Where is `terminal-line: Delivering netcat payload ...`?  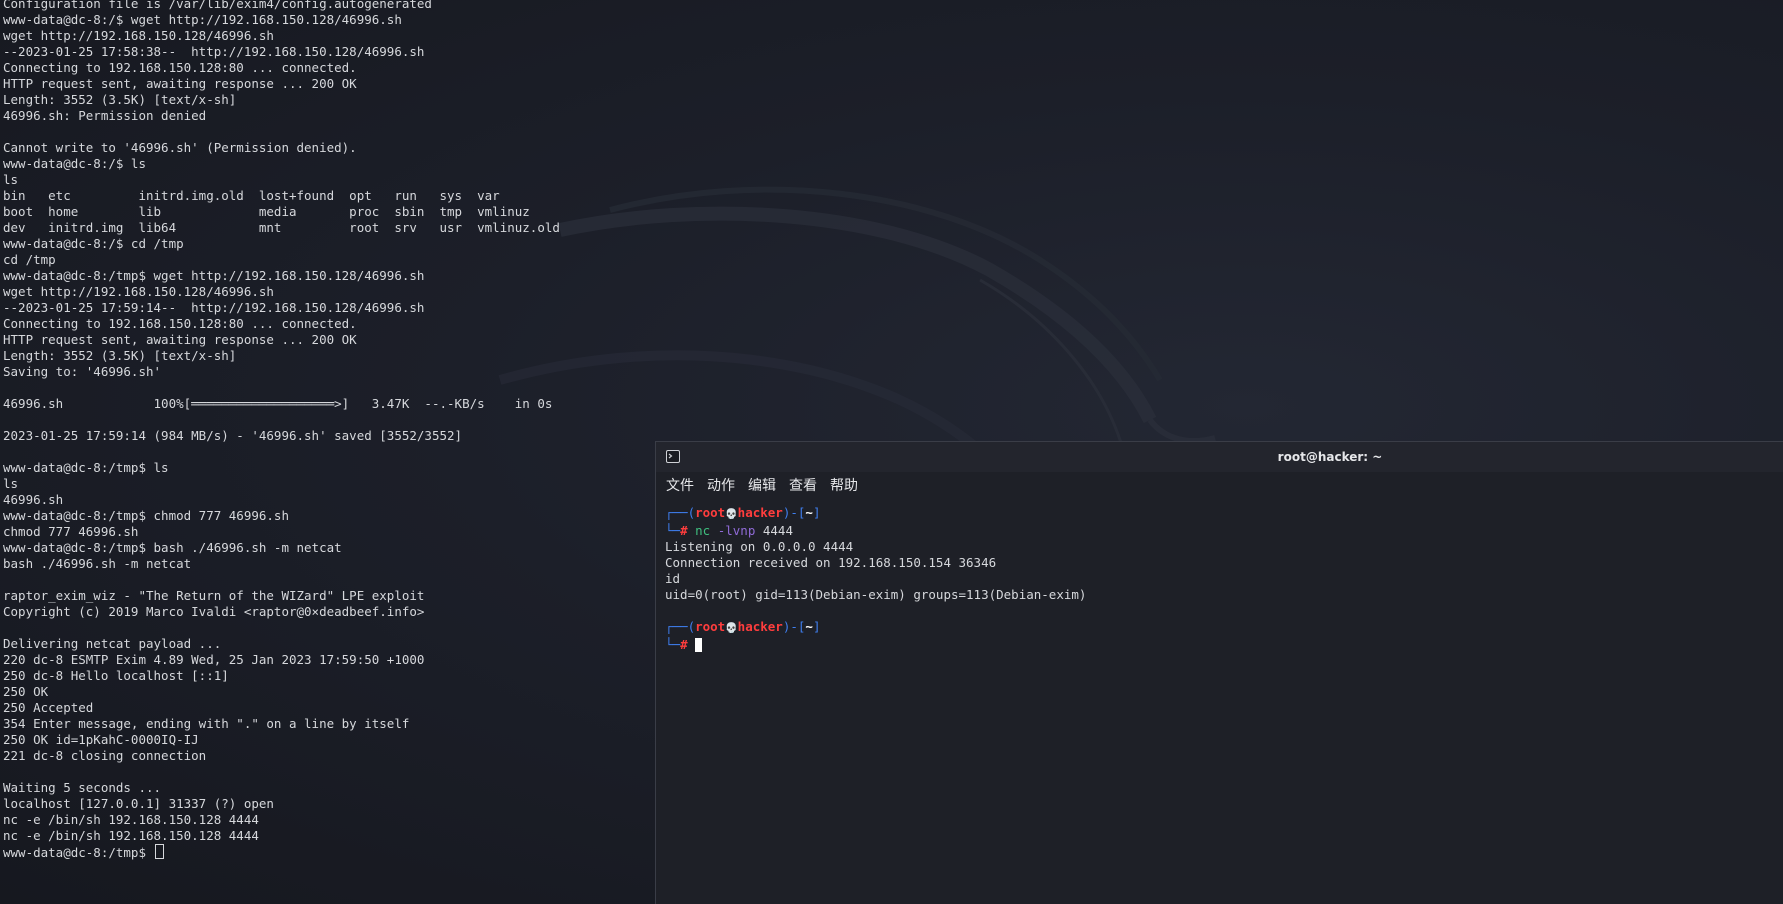
terminal-line: Delivering netcat payload ... is located at coordinates (112, 643).